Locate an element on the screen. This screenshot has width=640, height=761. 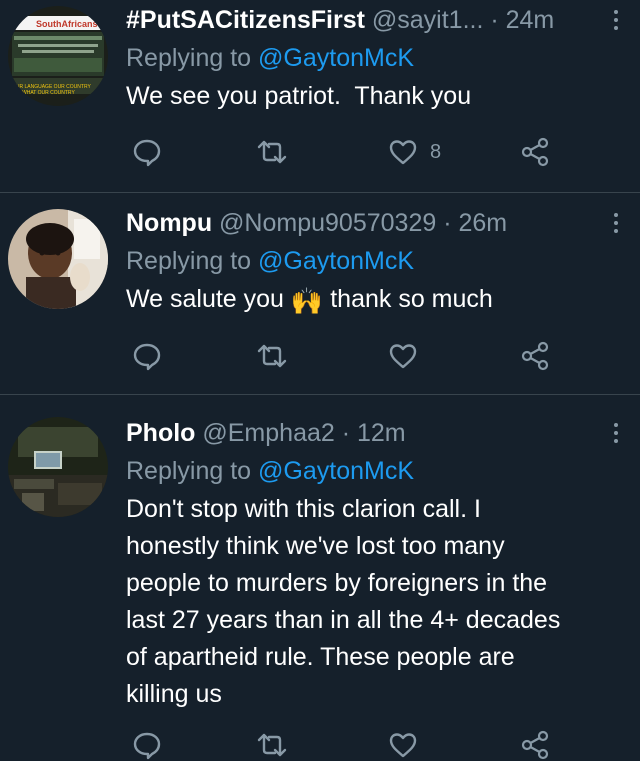
handle-and-time: @Emphaa2 · 12m is located at coordinates (300, 433).